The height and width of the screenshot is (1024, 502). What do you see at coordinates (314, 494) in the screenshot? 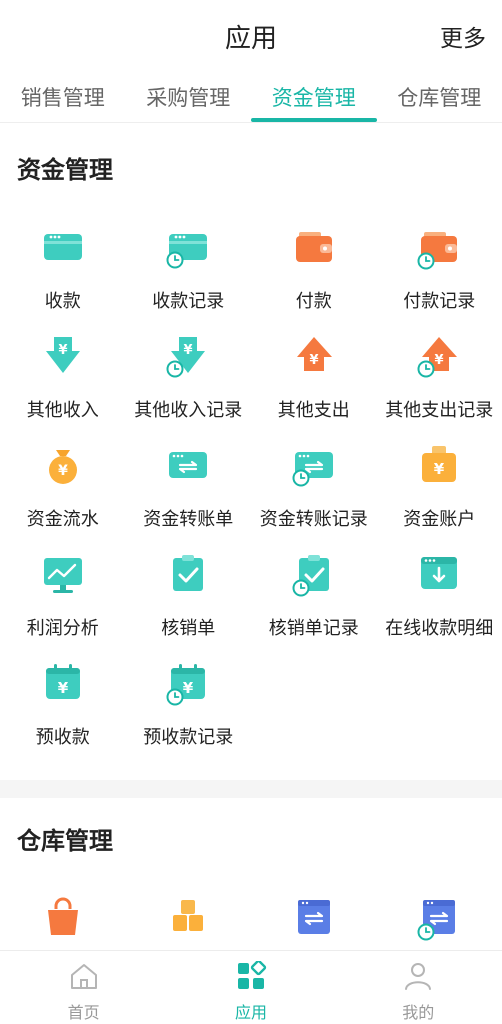
I see `app-item: 资金转账记录` at bounding box center [314, 494].